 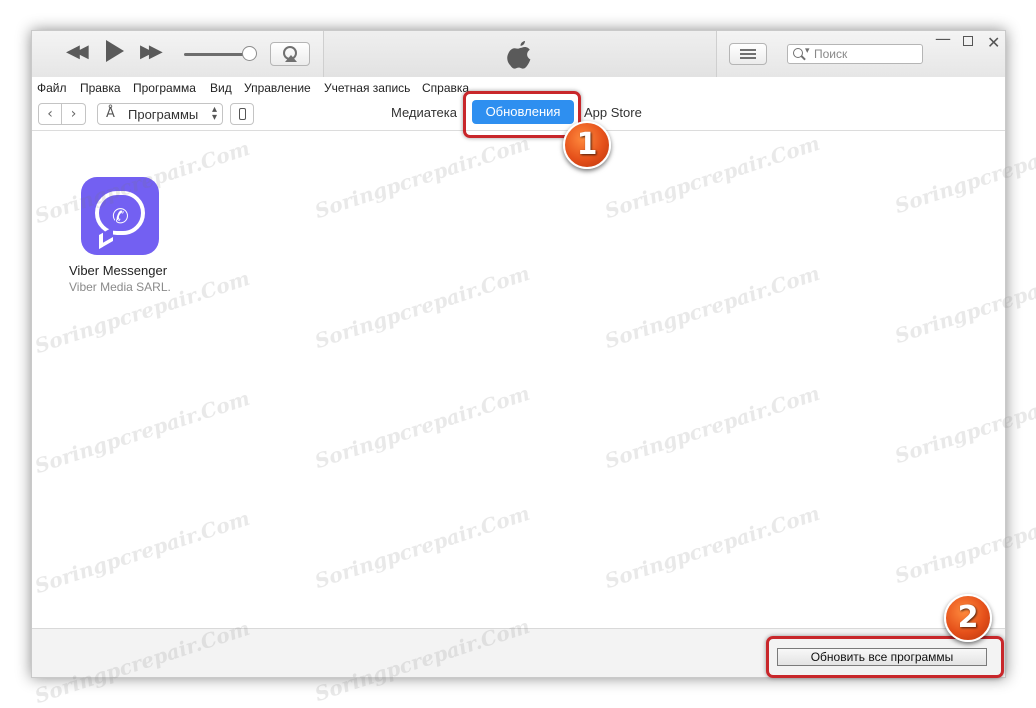 I want to click on maximize-button, so click(x=968, y=41).